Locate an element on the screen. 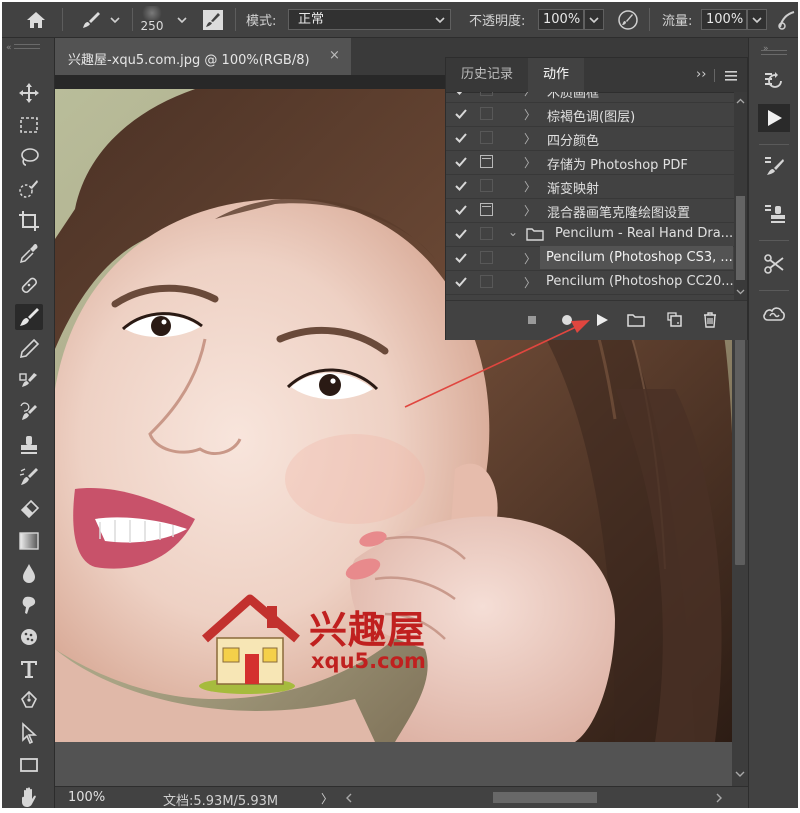 This screenshot has width=800, height=813. flow-dropdown is located at coordinates (757, 19).